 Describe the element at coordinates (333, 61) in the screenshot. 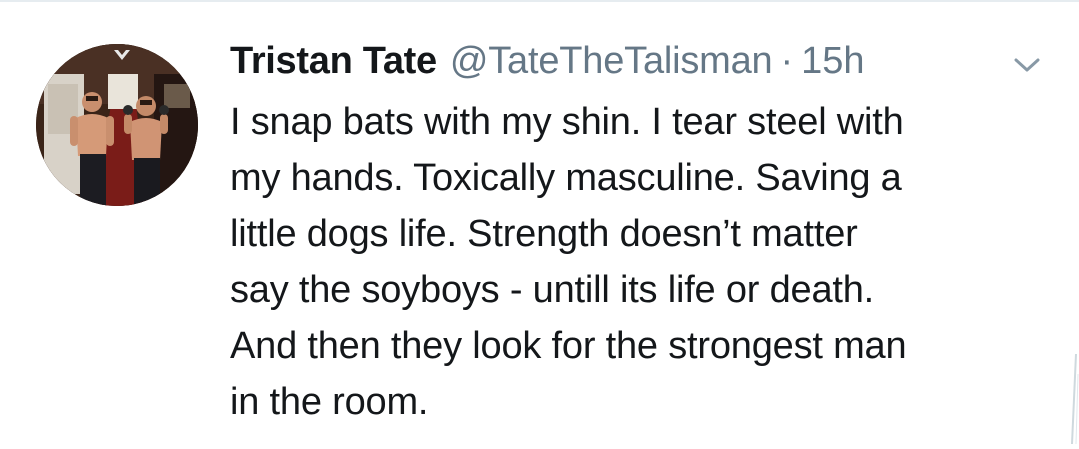

I see `display-name: Tristan Tate` at that location.